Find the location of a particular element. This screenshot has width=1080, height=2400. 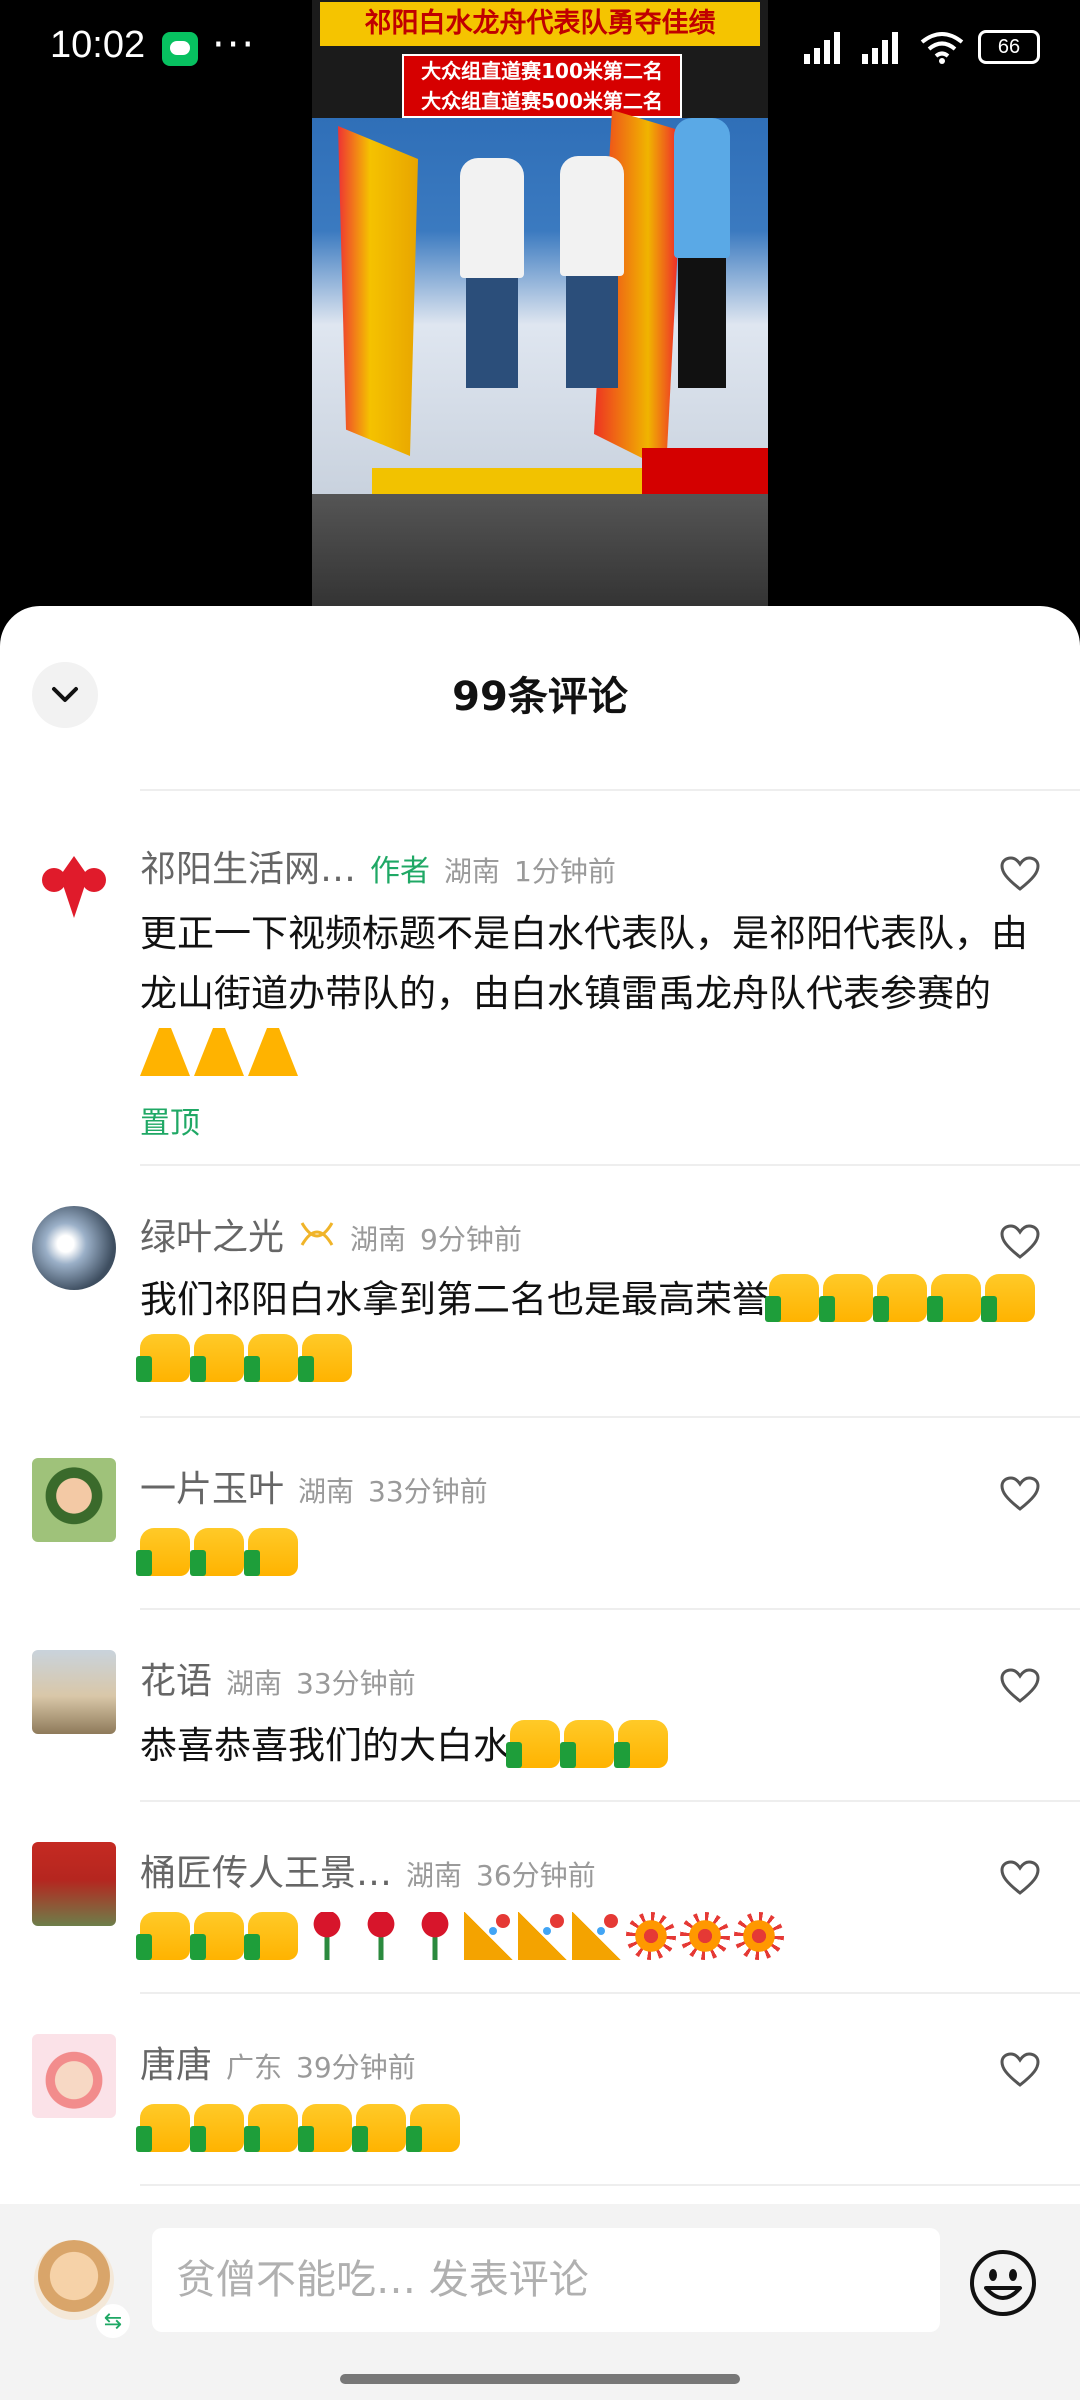

comment-input-bar: ⇆ 贫僧不能吃… 发表评论 is located at coordinates (540, 2280).